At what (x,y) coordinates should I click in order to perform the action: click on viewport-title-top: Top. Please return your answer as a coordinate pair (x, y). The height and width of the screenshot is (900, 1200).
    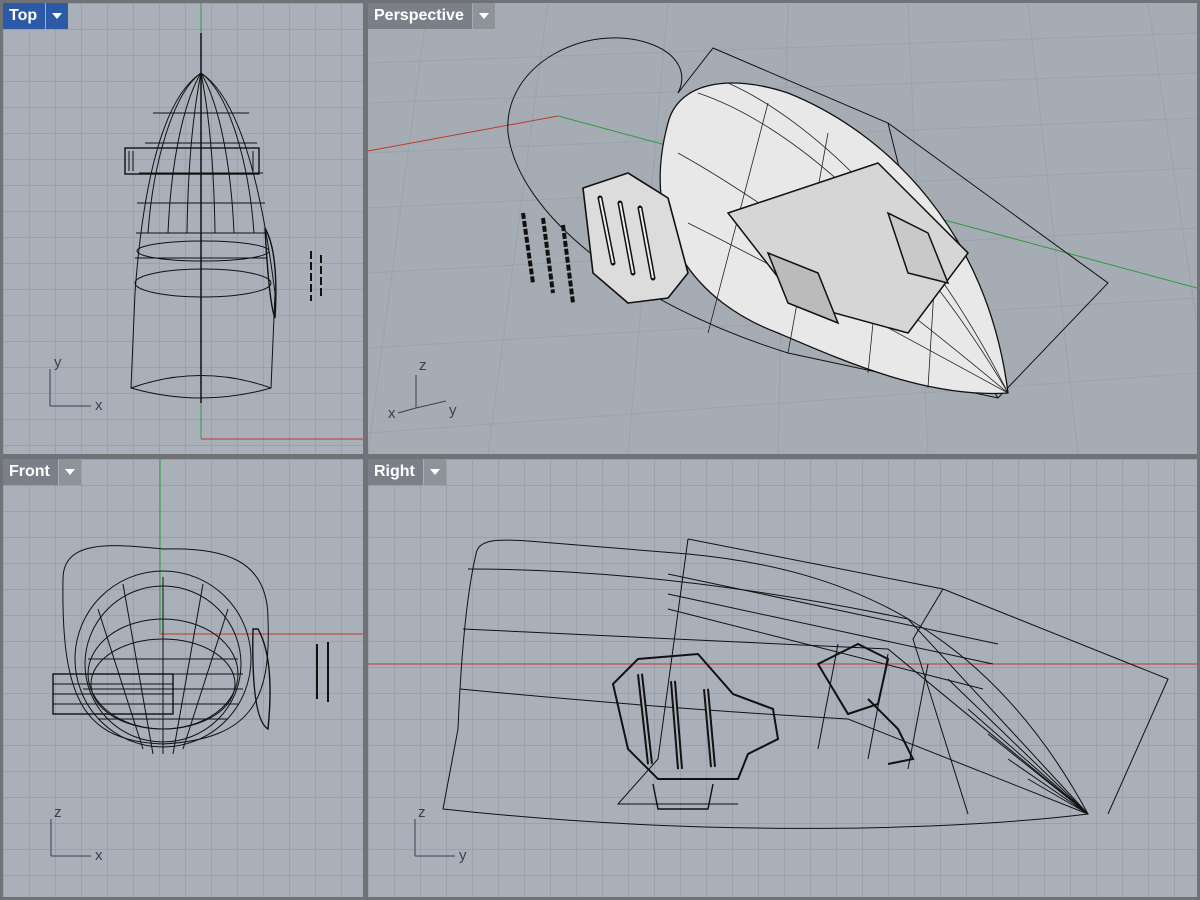
    Looking at the image, I should click on (24, 16).